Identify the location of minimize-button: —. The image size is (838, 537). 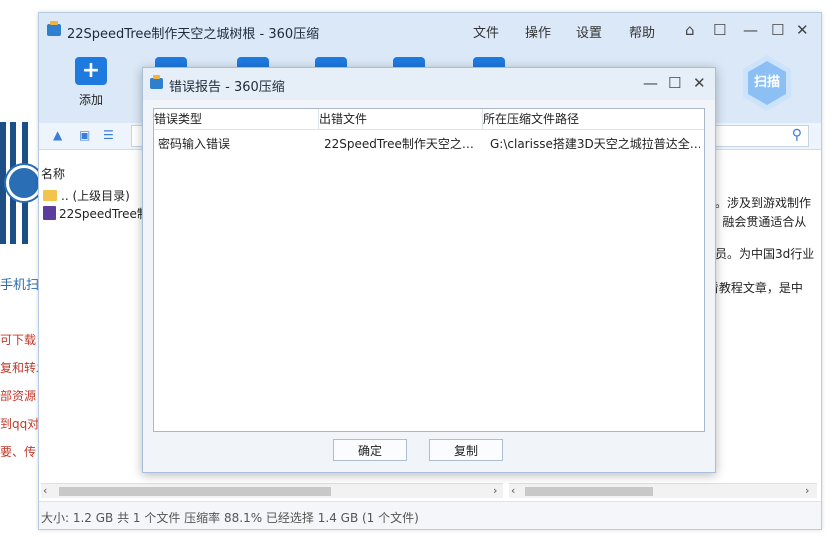
(750, 30).